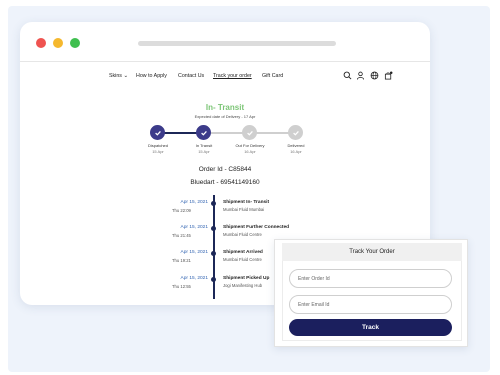 This screenshot has width=500, height=375. I want to click on address-bar, so click(237, 43).